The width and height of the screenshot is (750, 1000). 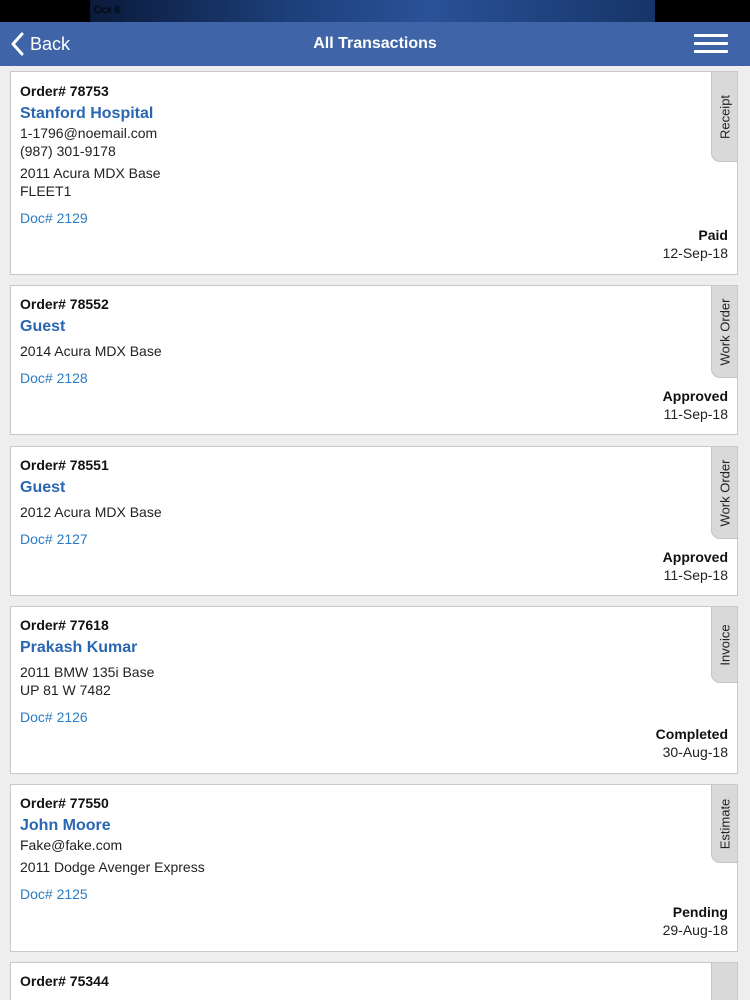 What do you see at coordinates (711, 44) in the screenshot?
I see `hamburger-menu-icon` at bounding box center [711, 44].